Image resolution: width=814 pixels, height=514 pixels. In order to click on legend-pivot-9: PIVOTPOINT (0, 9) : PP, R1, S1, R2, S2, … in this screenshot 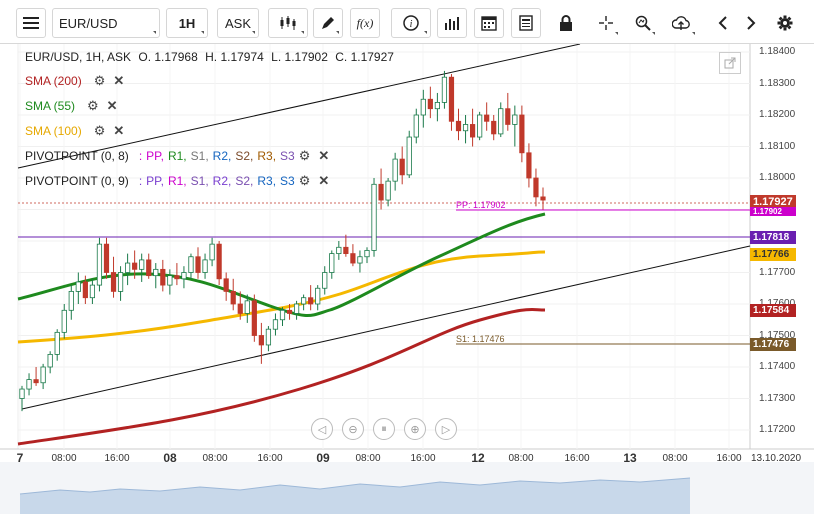, I will do `click(177, 181)`.